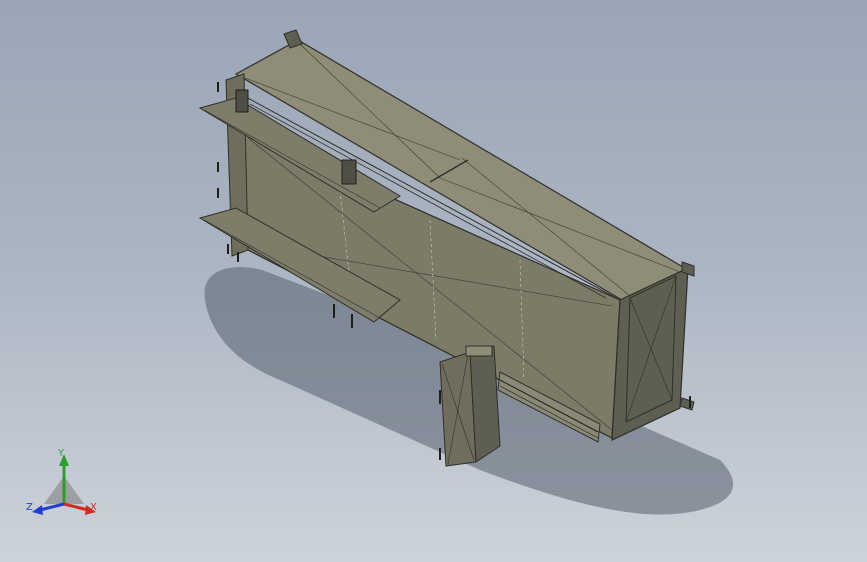 Image resolution: width=867 pixels, height=562 pixels. Describe the element at coordinates (37, 510) in the screenshot. I see `z-axis-arrow-icon` at that location.